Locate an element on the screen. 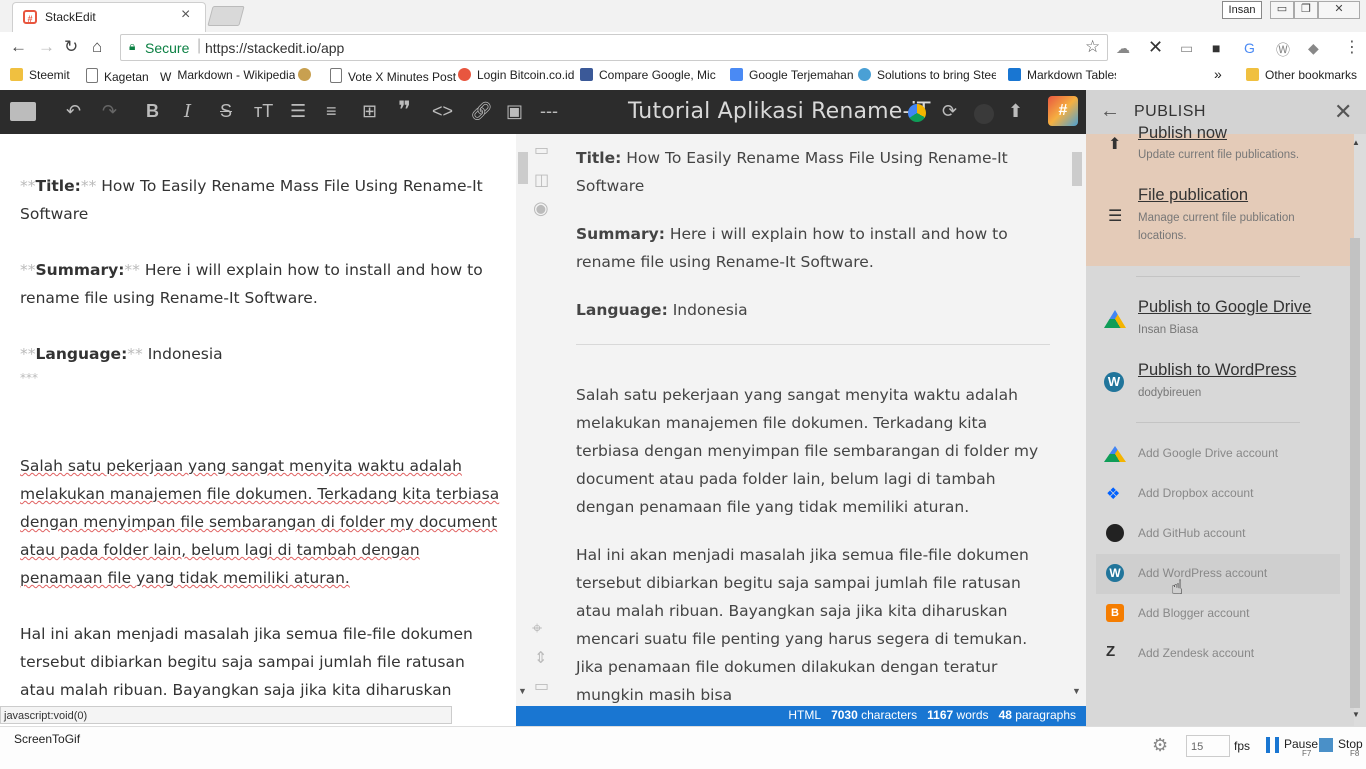 This screenshot has height=769, width=1366. stop-icon is located at coordinates (1326, 745).